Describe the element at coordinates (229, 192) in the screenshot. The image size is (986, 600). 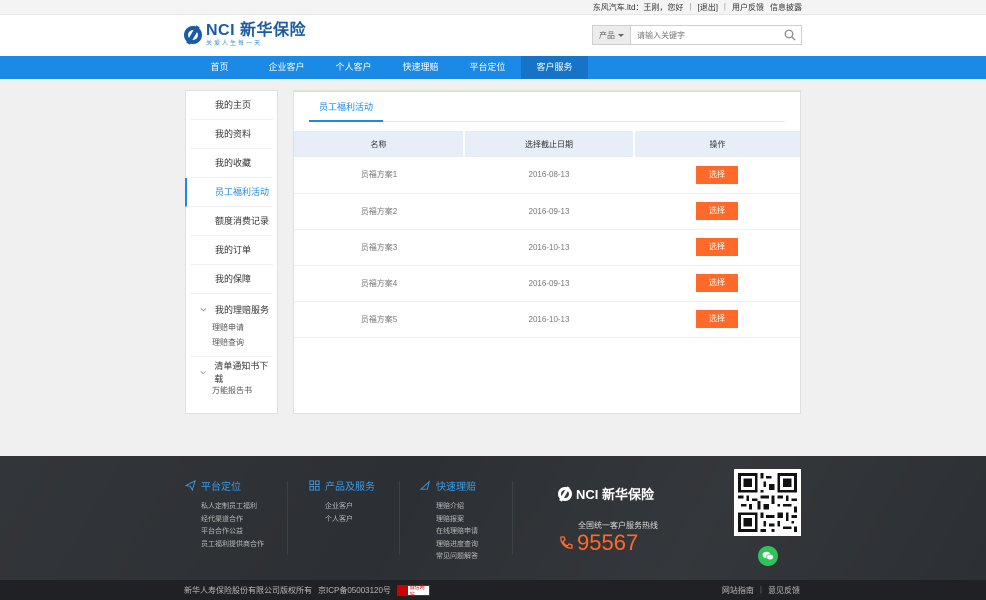
I see `sidebar-item-employee-benefits: 员工福利活动` at that location.